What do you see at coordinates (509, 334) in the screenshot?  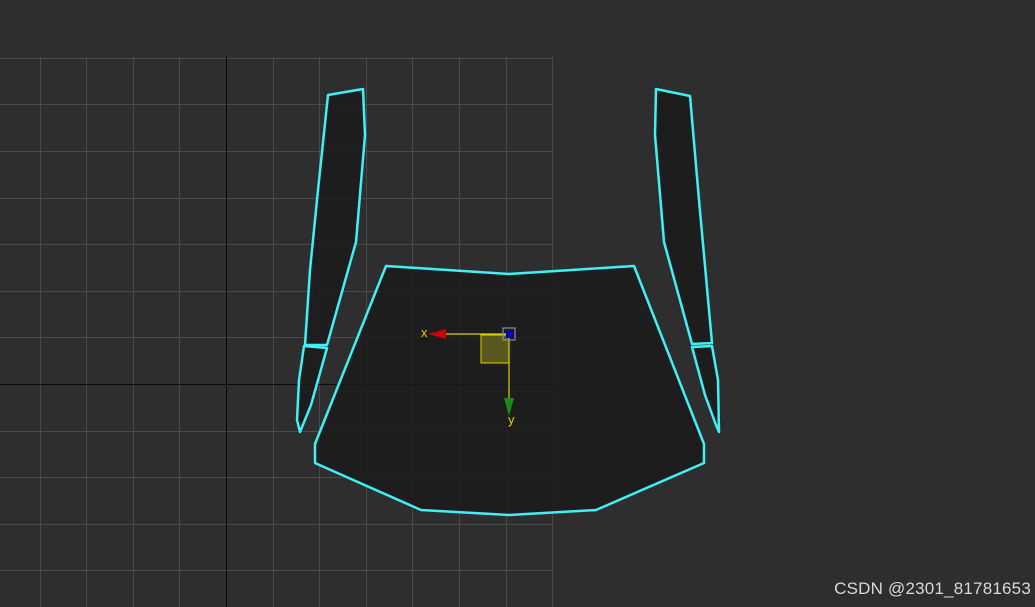 I see `gizmo-z-handle` at bounding box center [509, 334].